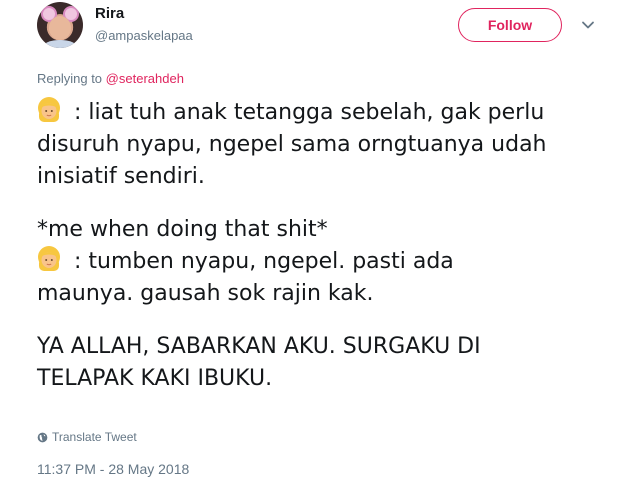  Describe the element at coordinates (113, 469) in the screenshot. I see `tweet-timestamp: 11:37 PM - 28 May 2018` at that location.